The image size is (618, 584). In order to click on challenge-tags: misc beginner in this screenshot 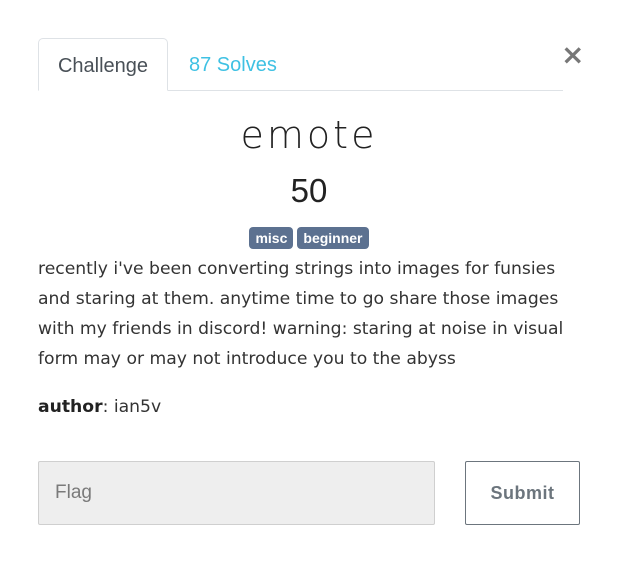, I will do `click(309, 238)`.